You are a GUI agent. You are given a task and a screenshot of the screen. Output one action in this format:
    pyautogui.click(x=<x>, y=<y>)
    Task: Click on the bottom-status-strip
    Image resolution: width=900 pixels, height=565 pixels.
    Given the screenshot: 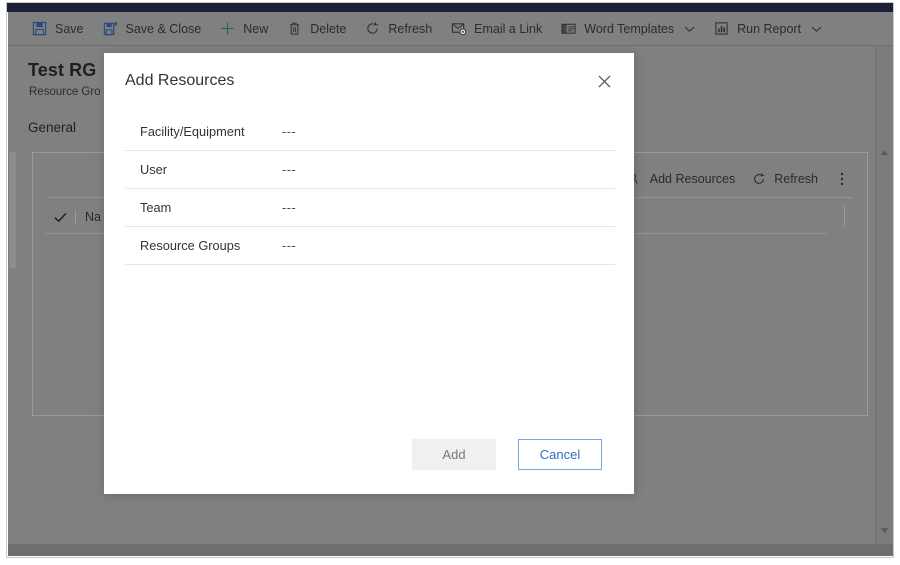 What is the action you would take?
    pyautogui.click(x=450, y=550)
    